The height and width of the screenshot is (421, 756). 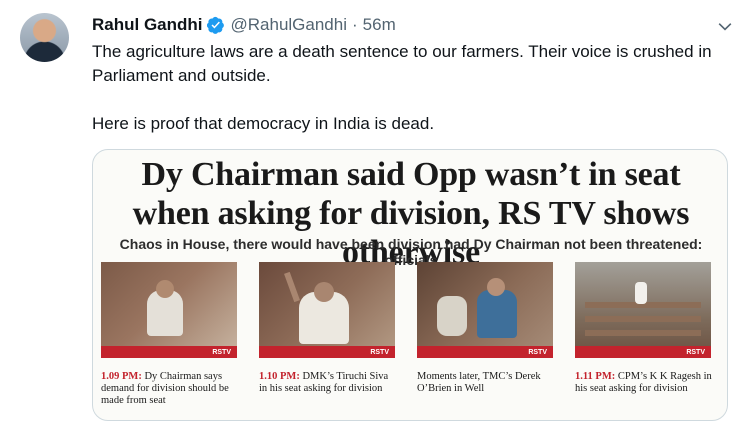 What do you see at coordinates (215, 25) in the screenshot?
I see `verified-badge-icon` at bounding box center [215, 25].